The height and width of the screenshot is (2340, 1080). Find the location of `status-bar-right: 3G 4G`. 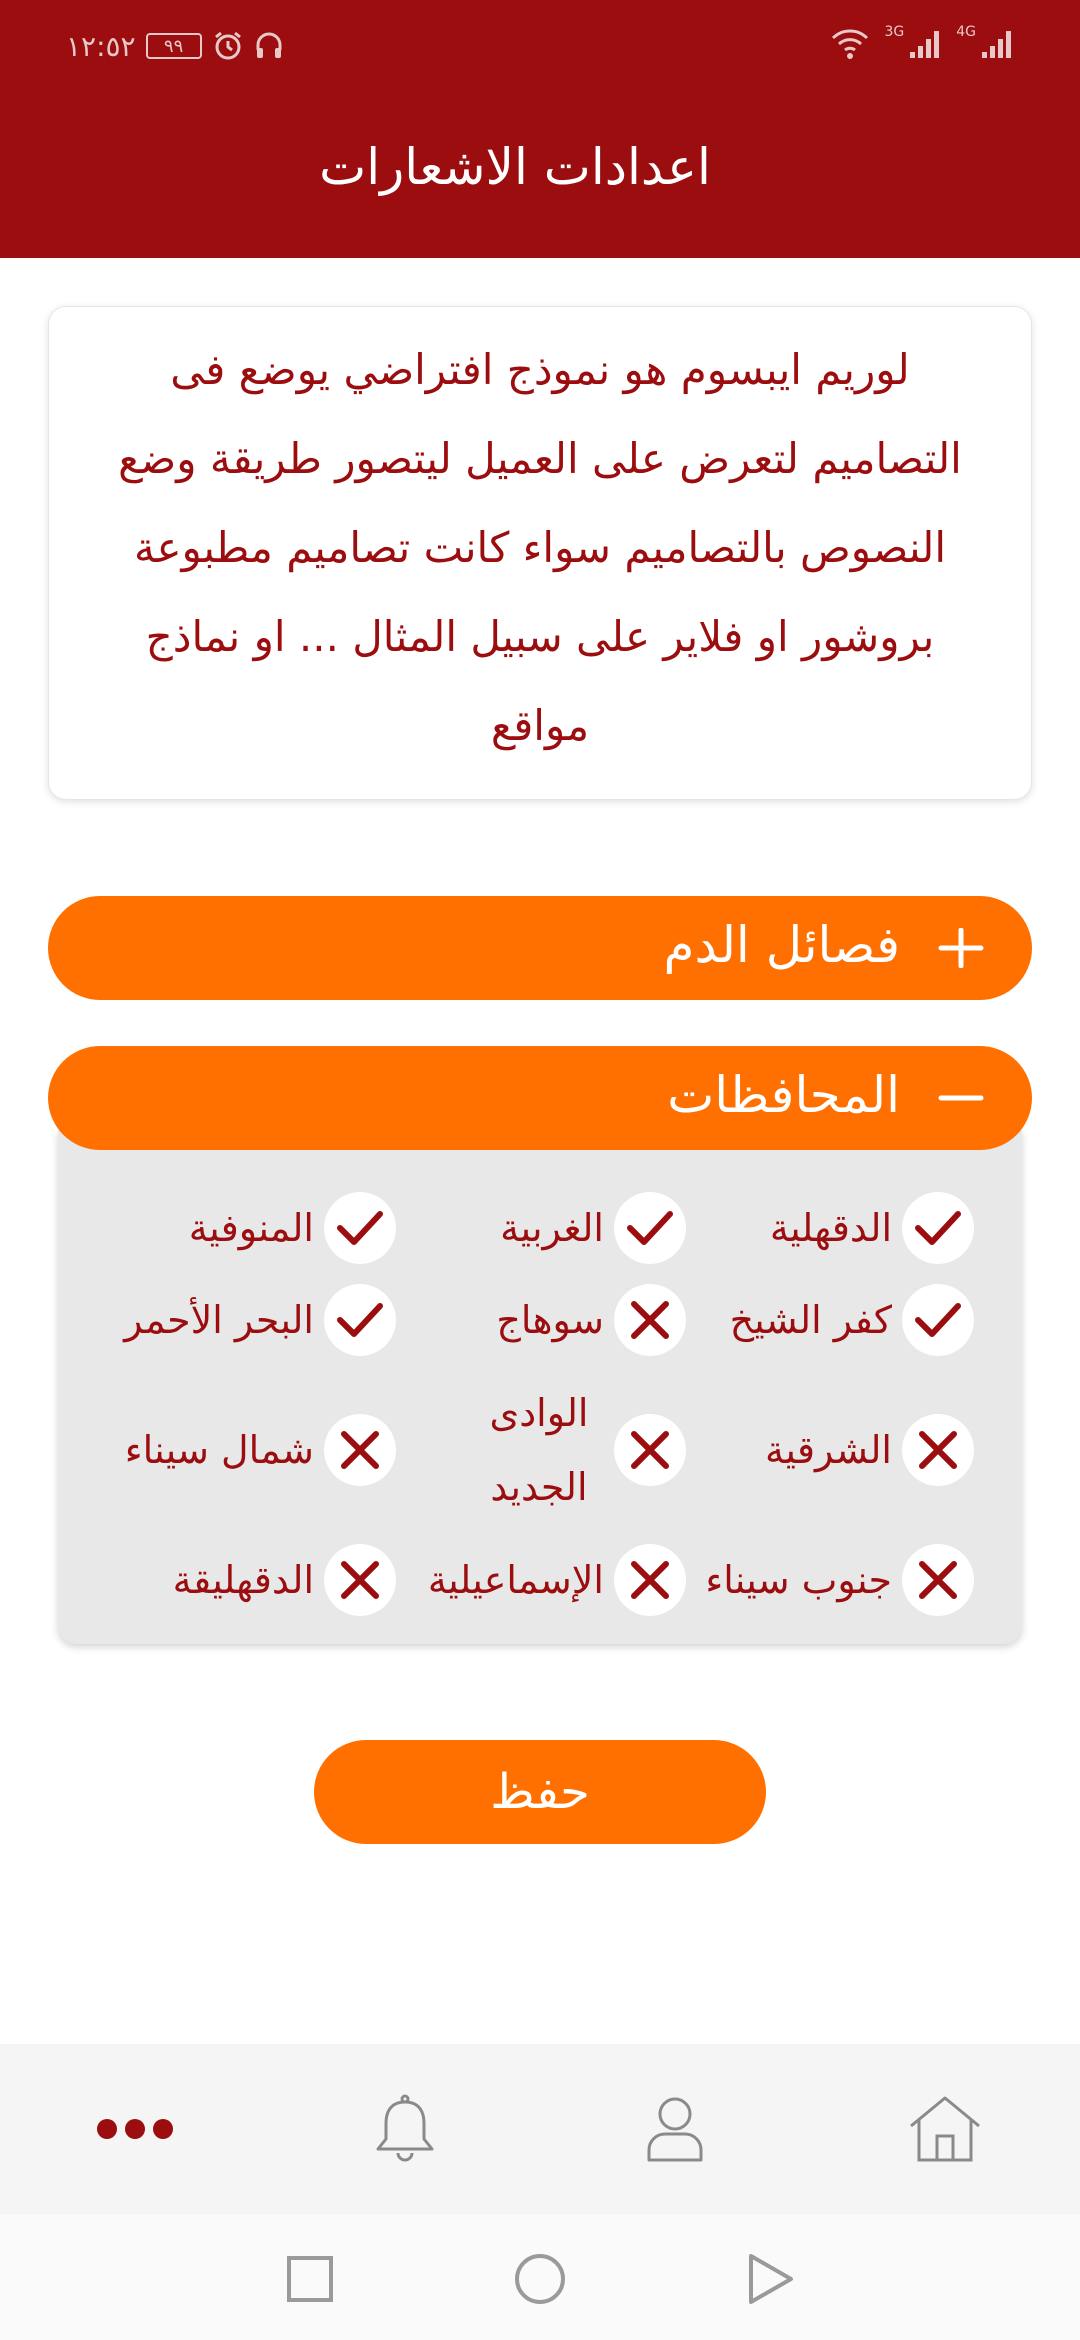

status-bar-right: 3G 4G is located at coordinates (922, 44).